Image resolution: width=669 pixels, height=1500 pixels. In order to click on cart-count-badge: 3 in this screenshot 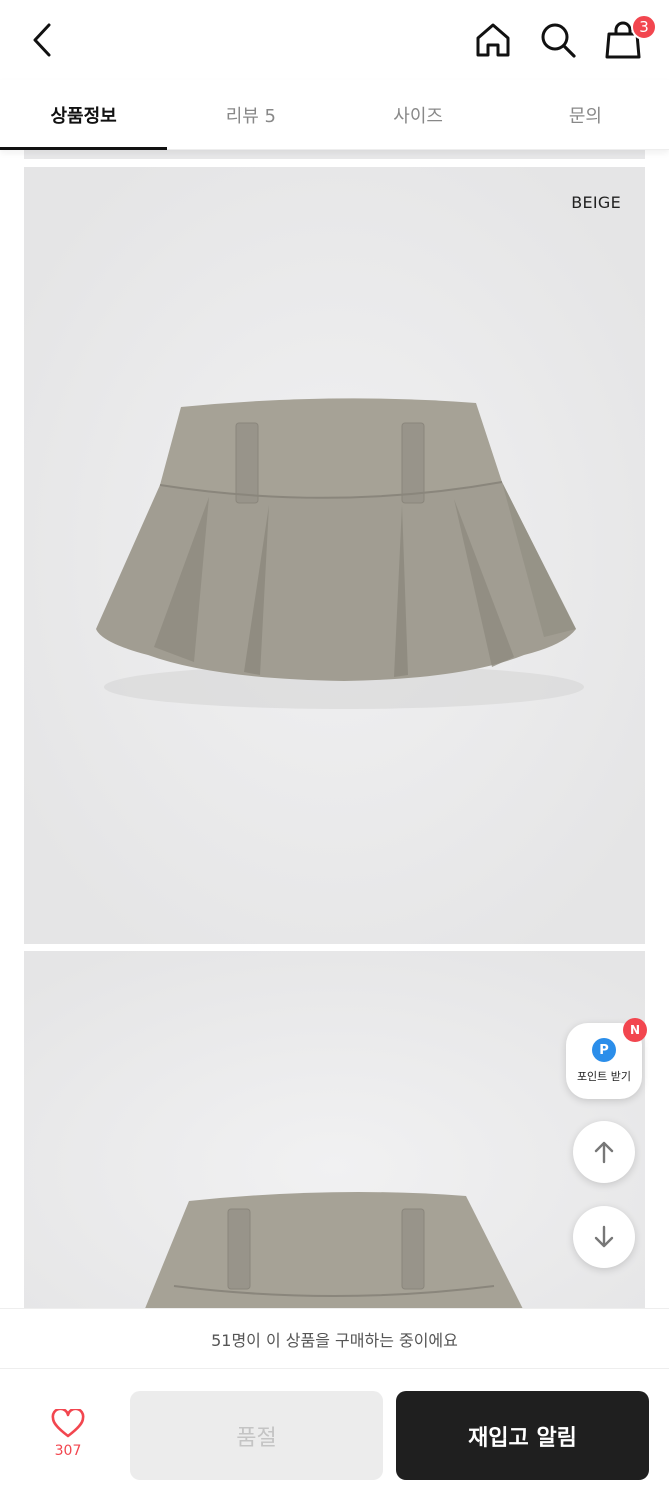, I will do `click(644, 27)`.